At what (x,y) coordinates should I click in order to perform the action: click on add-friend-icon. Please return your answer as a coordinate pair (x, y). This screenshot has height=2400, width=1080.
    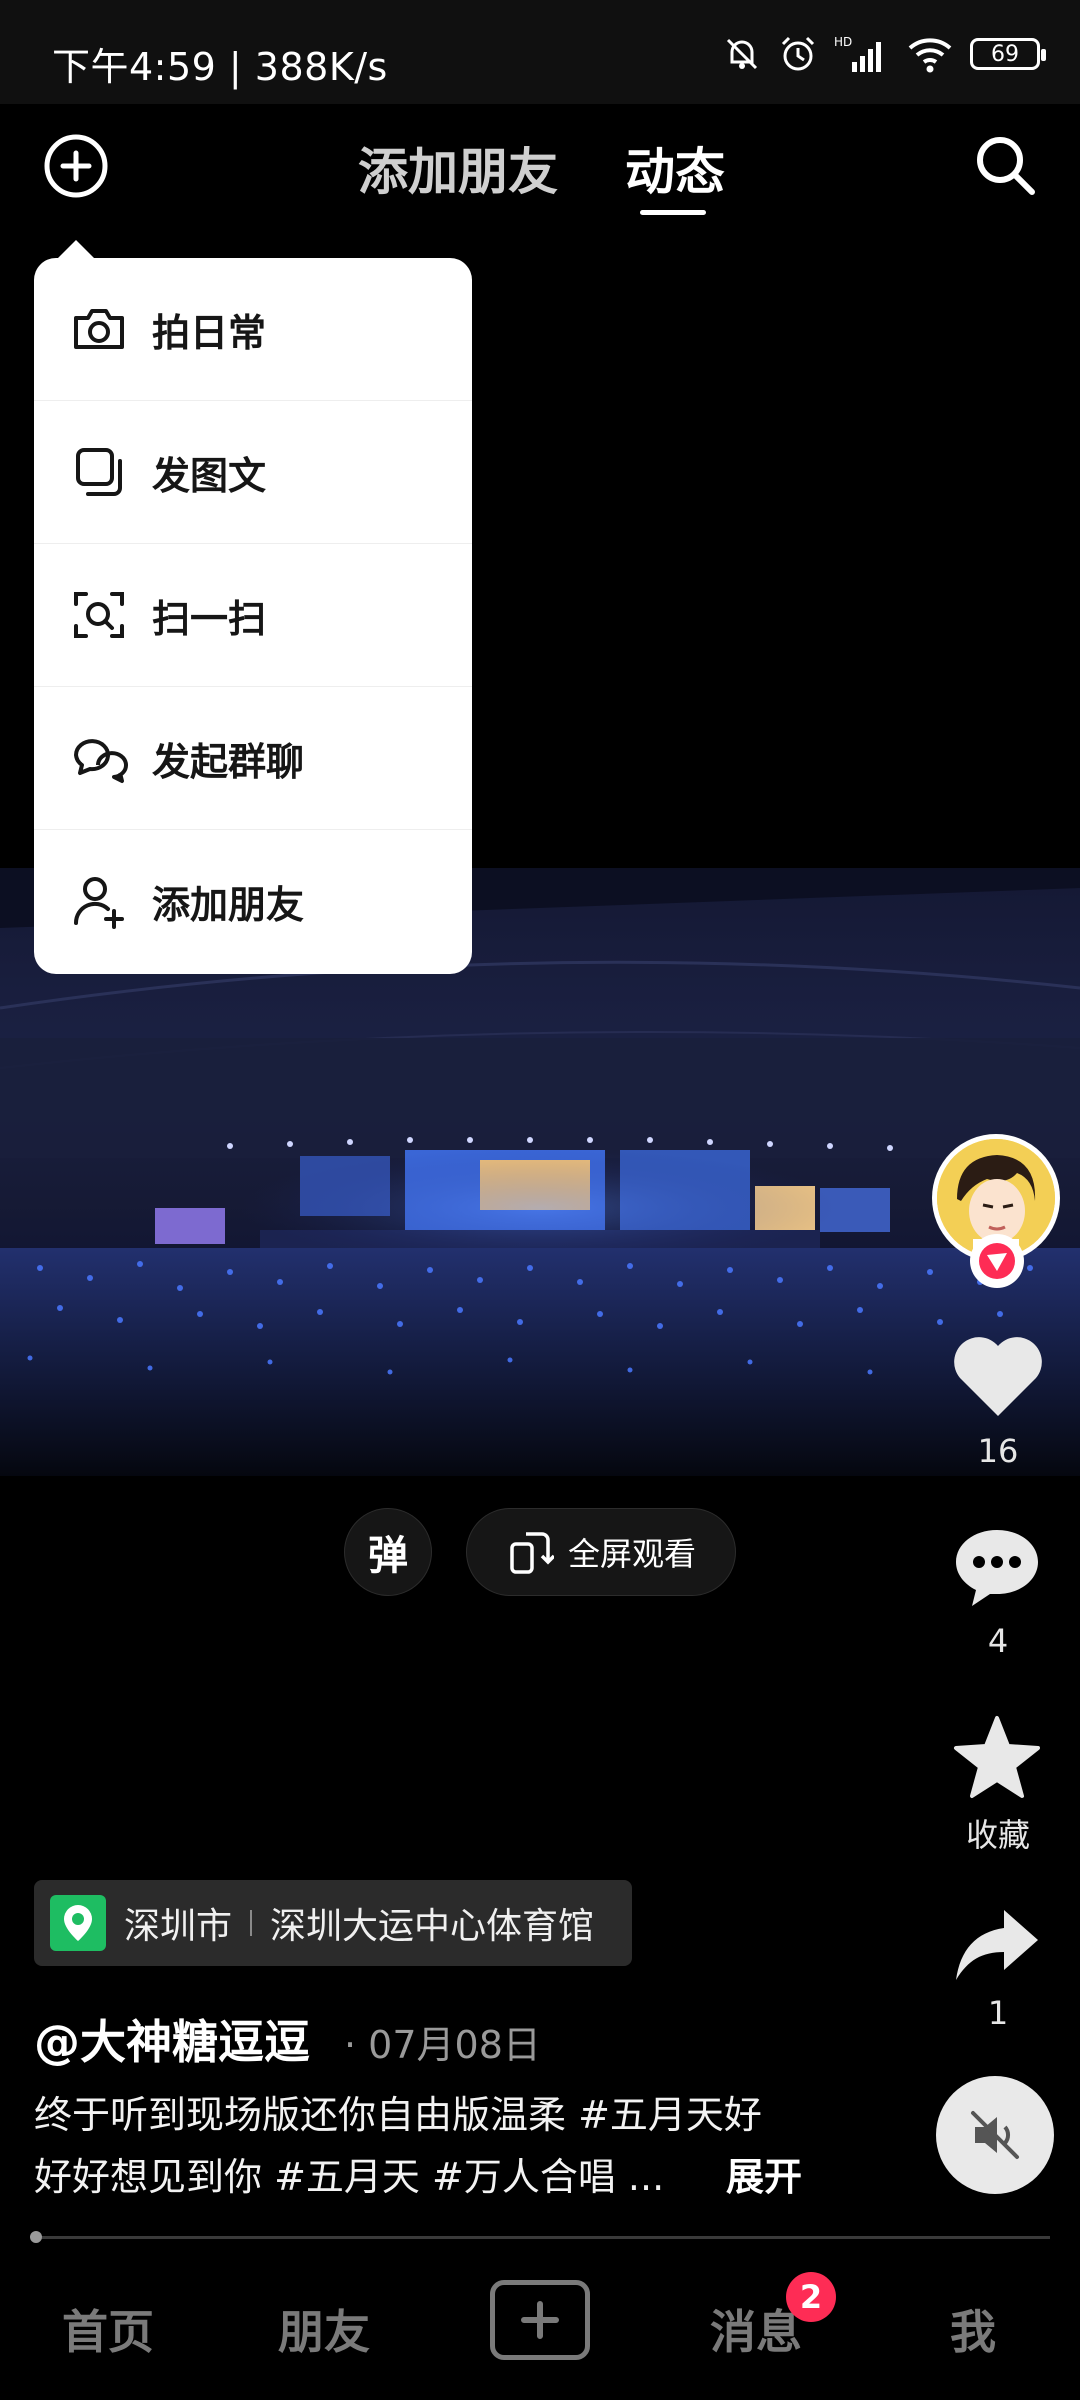
    Looking at the image, I should click on (98, 902).